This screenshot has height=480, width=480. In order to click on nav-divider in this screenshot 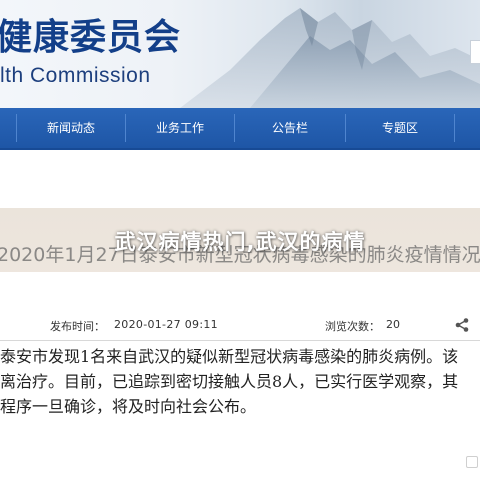, I will do `click(454, 128)`.